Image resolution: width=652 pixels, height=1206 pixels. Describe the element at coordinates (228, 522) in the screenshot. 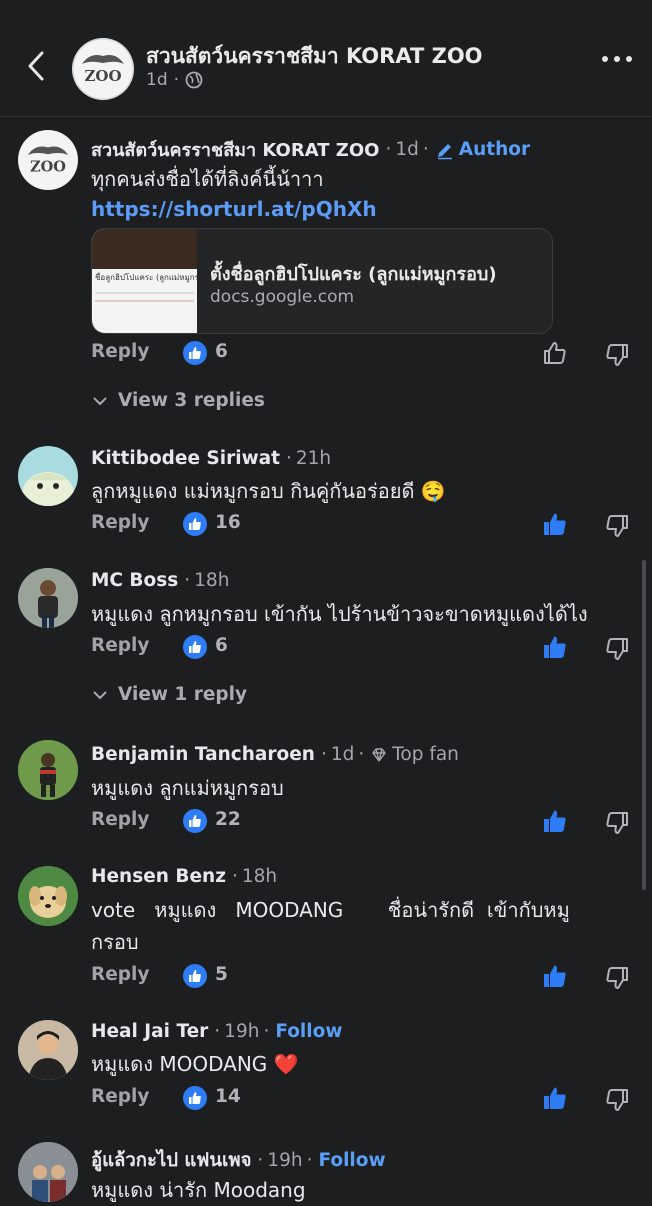

I see `like-count: 16` at that location.